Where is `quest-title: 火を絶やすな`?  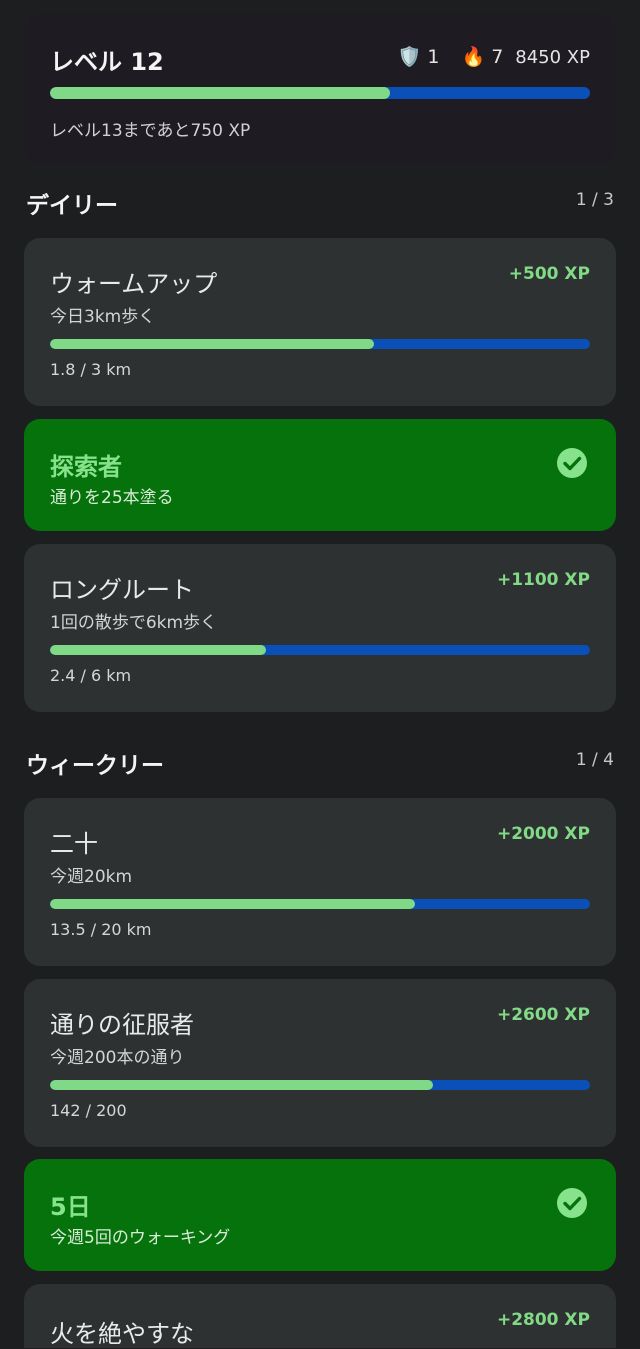
quest-title: 火を絶やすな is located at coordinates (122, 1334).